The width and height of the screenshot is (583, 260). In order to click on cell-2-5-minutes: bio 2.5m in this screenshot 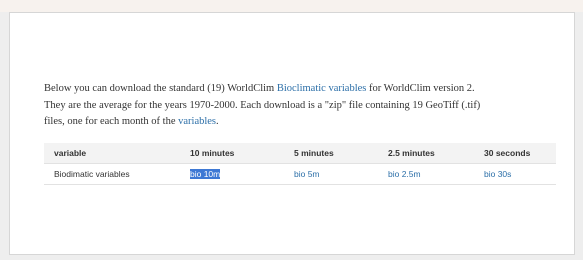, I will do `click(426, 174)`.